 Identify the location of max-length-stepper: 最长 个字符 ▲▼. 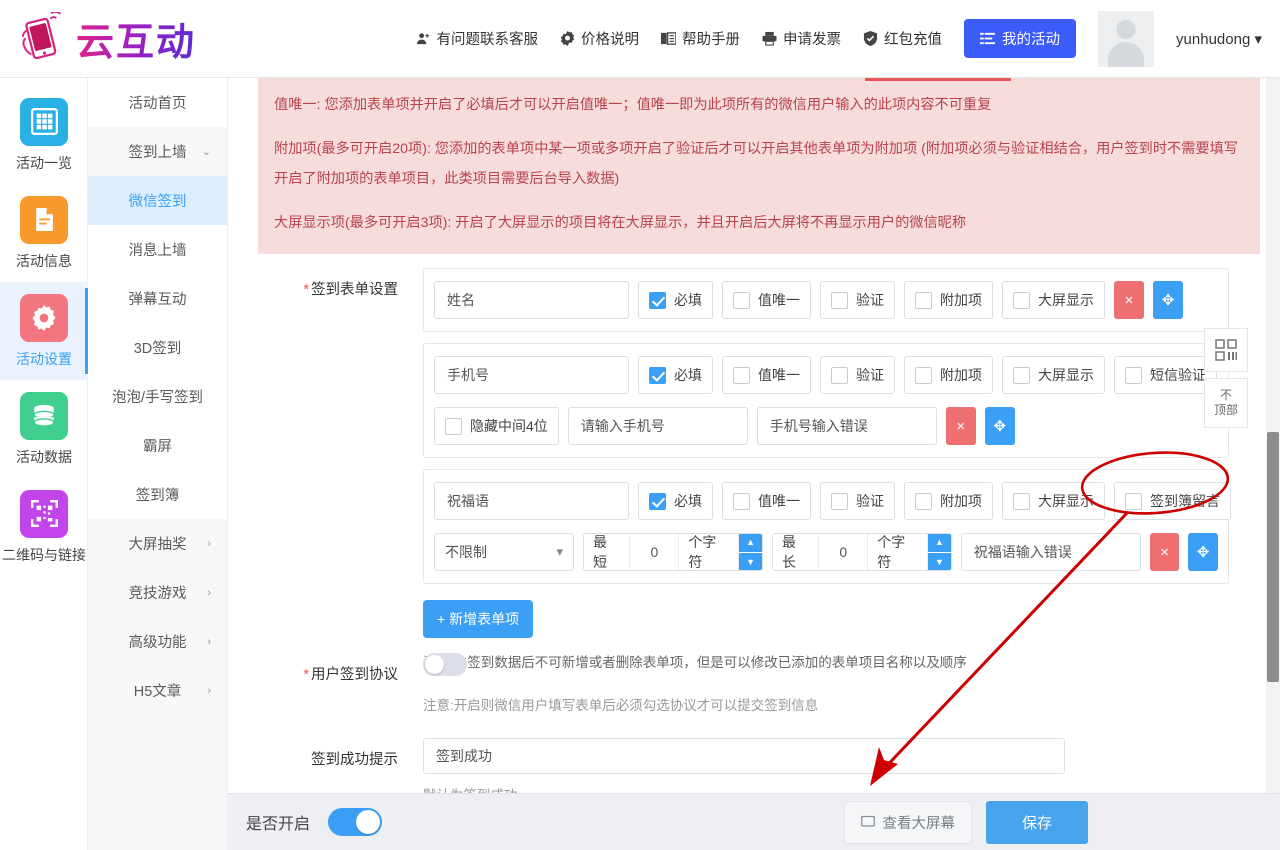
(861, 552).